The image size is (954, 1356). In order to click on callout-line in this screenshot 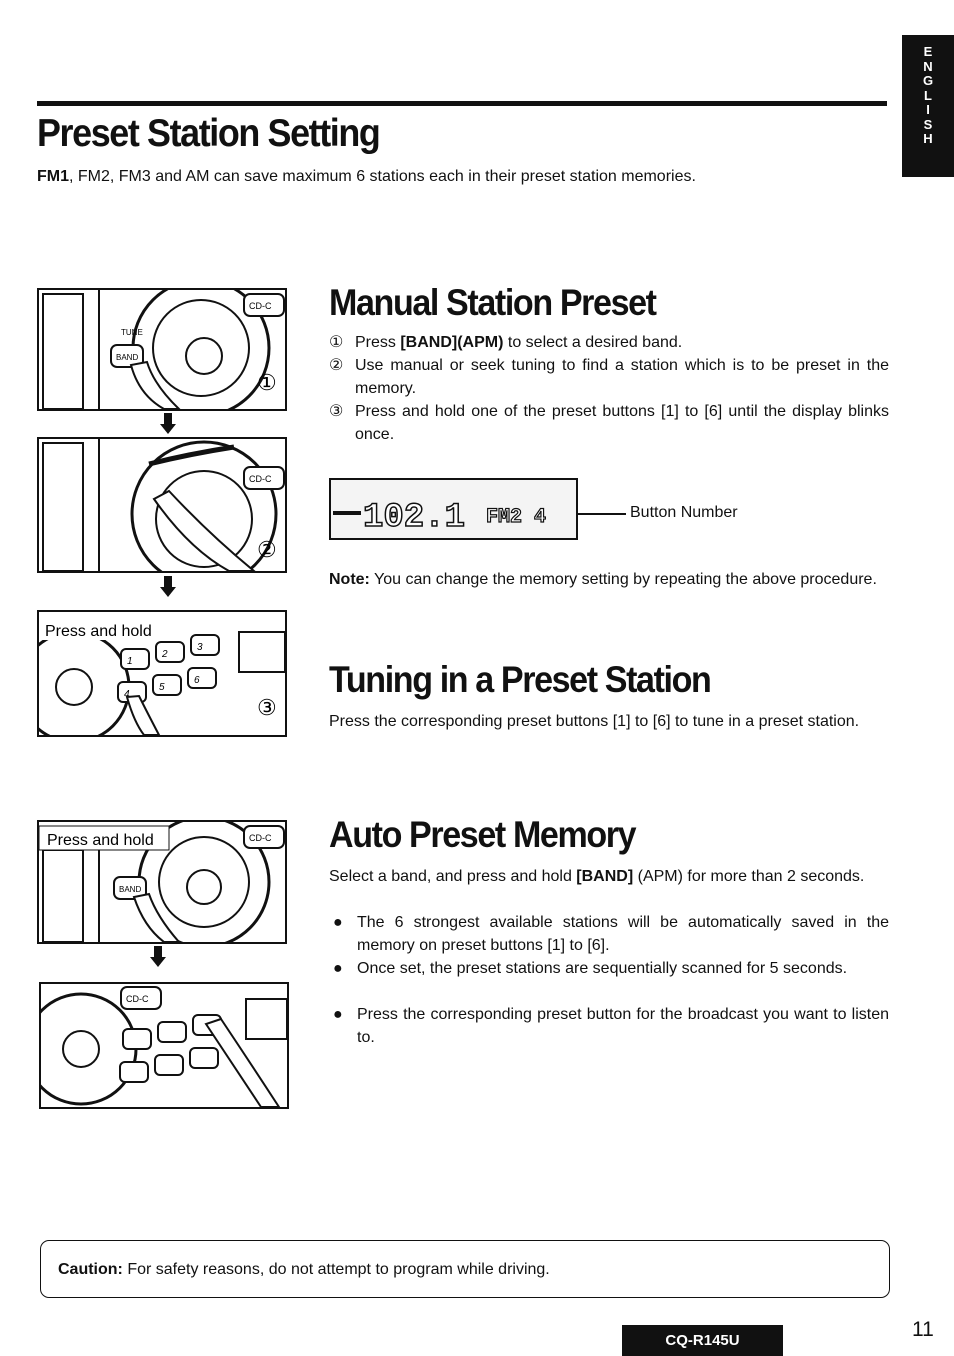, I will do `click(602, 514)`.